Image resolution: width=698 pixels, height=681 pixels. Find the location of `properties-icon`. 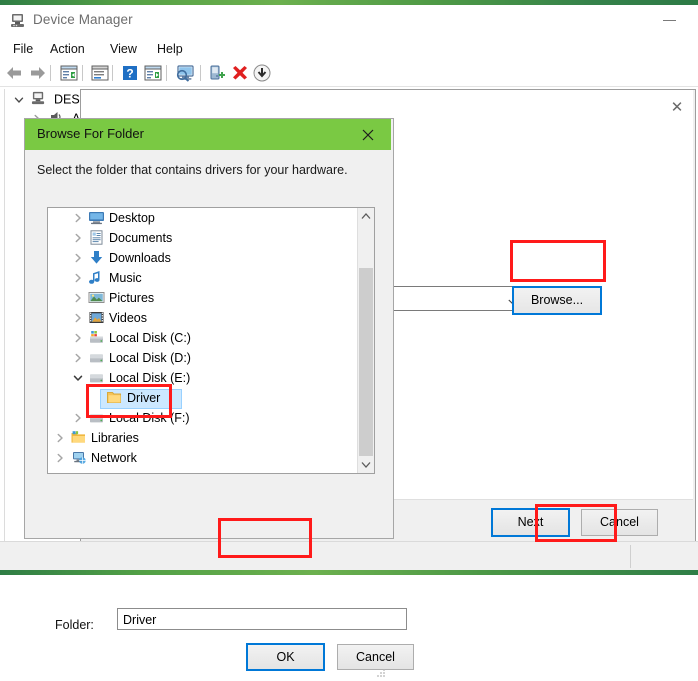

properties-icon is located at coordinates (69, 73).